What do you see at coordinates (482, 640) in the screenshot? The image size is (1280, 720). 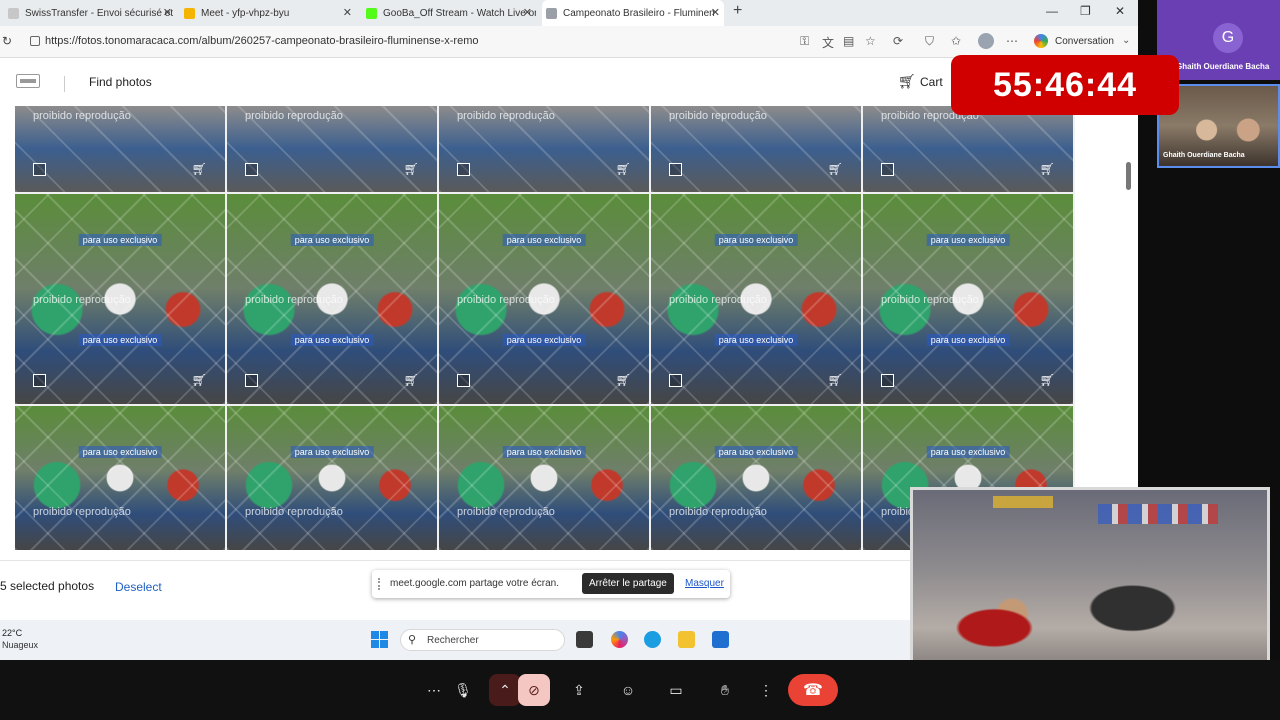 I see `taskbar-search: ⚲ Rechercher` at bounding box center [482, 640].